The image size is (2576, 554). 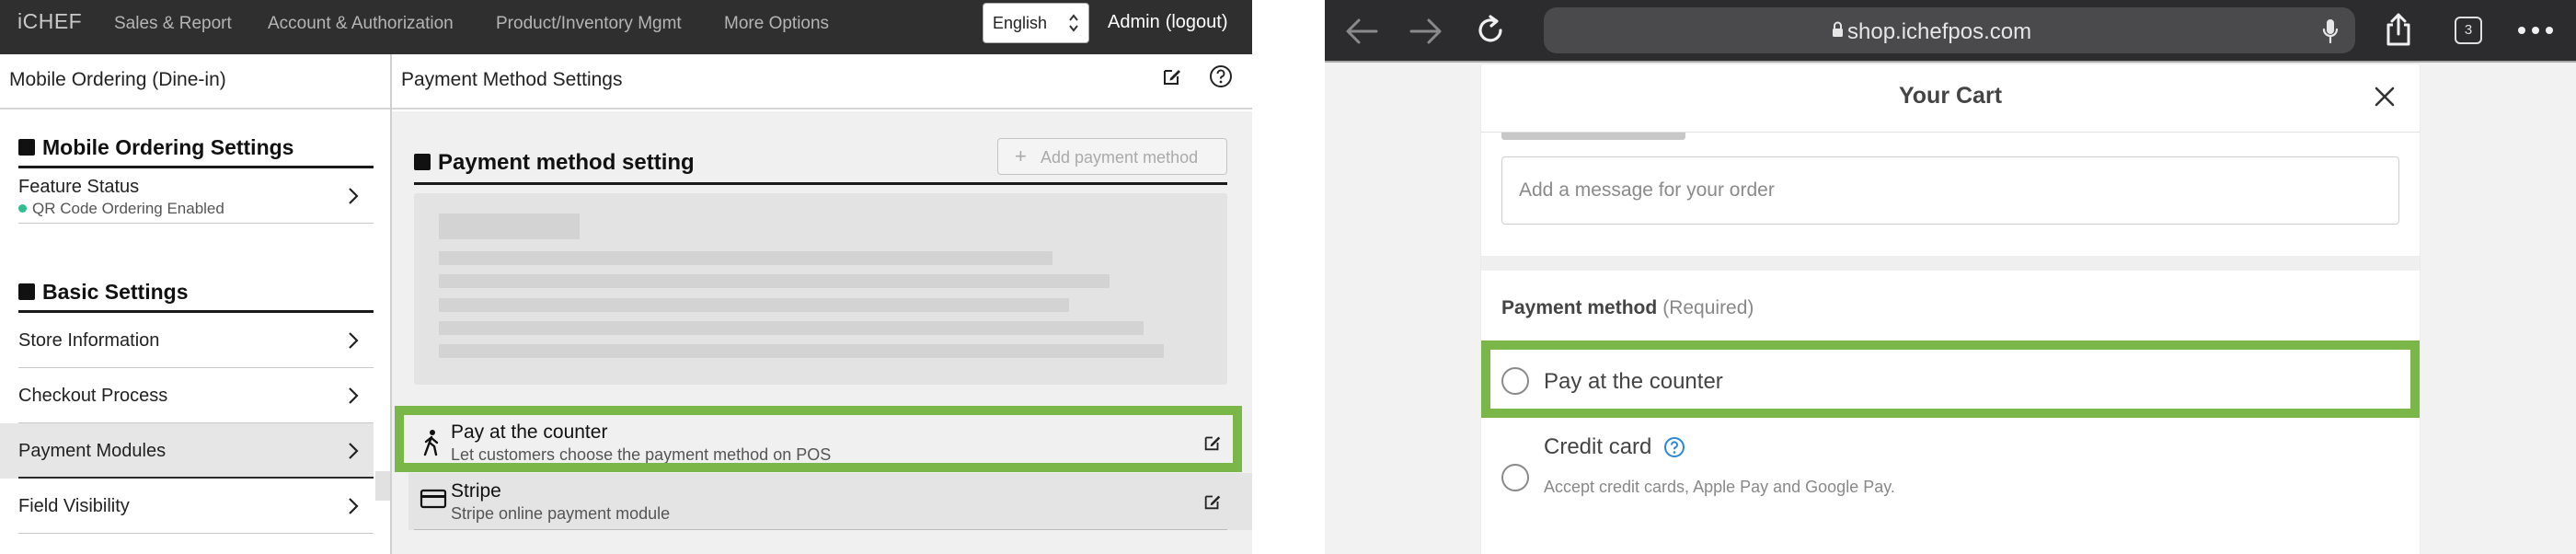 I want to click on sidebar-scroll-indicator, so click(x=382, y=486).